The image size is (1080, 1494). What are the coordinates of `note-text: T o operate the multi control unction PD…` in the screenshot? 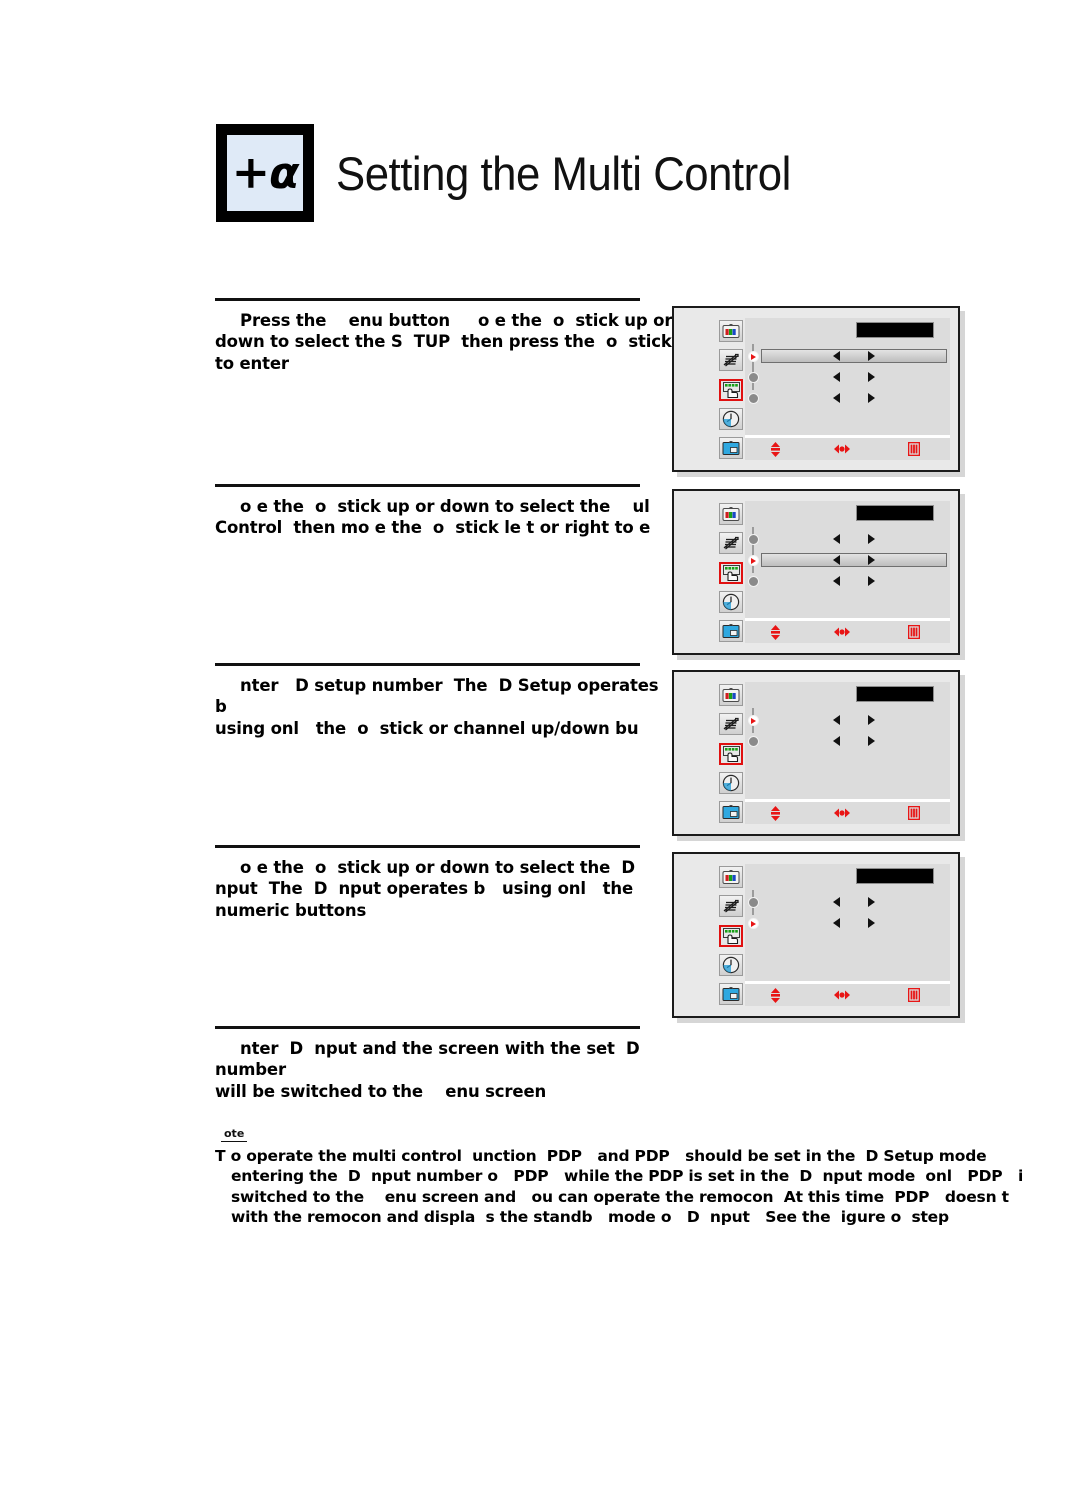 It's located at (647, 1187).